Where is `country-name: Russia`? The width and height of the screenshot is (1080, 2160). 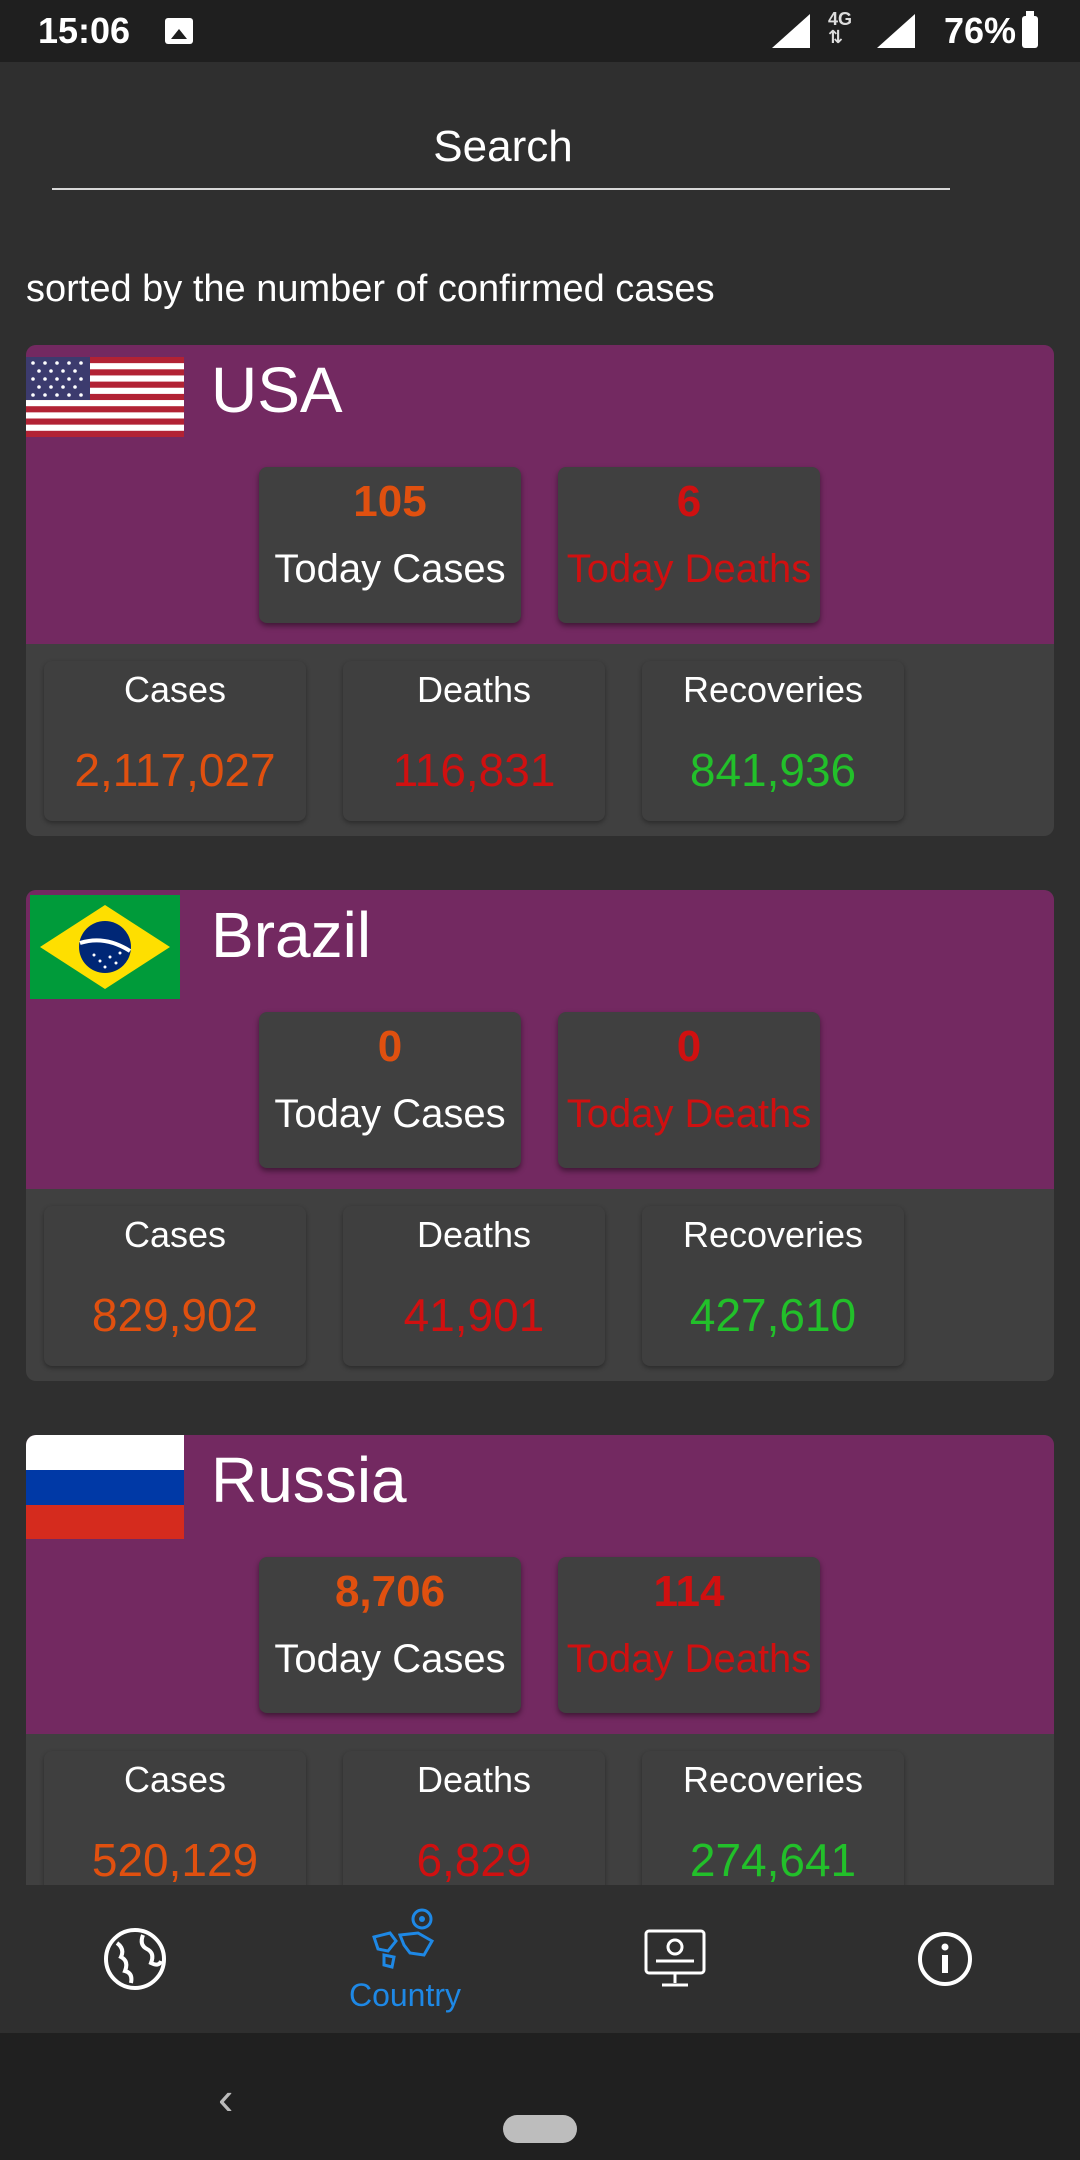 country-name: Russia is located at coordinates (309, 1480).